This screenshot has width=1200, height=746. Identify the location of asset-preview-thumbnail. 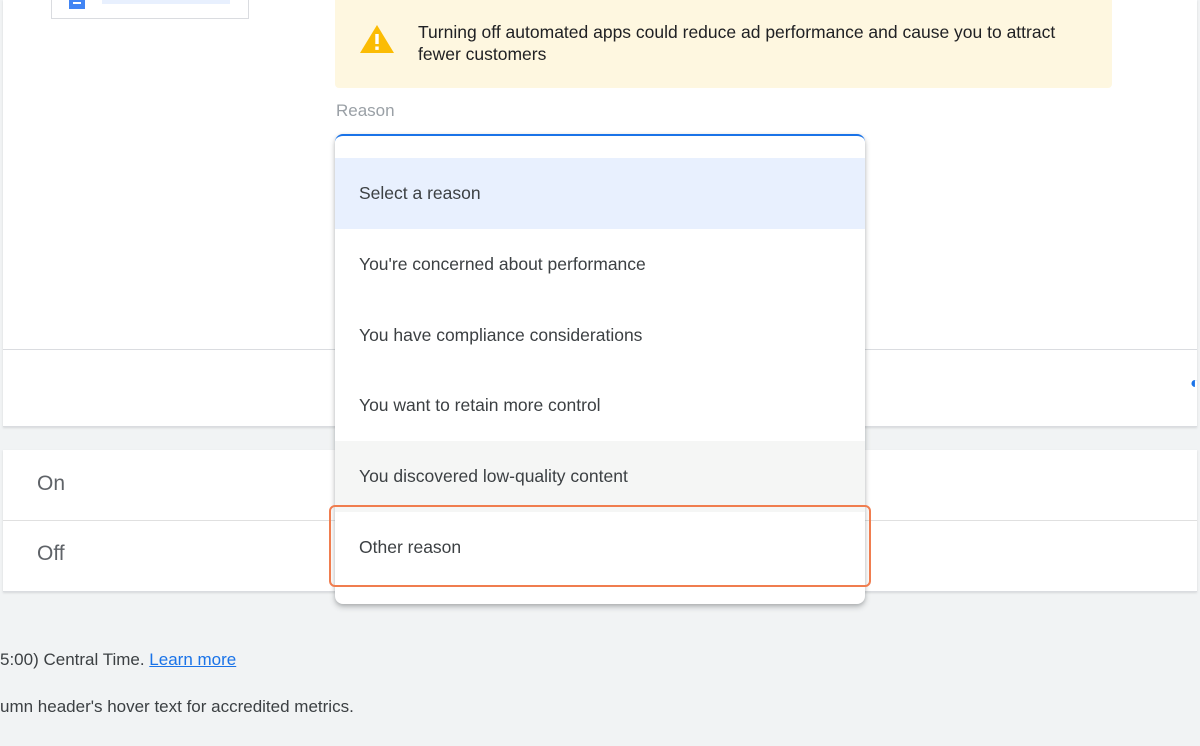
(150, 9).